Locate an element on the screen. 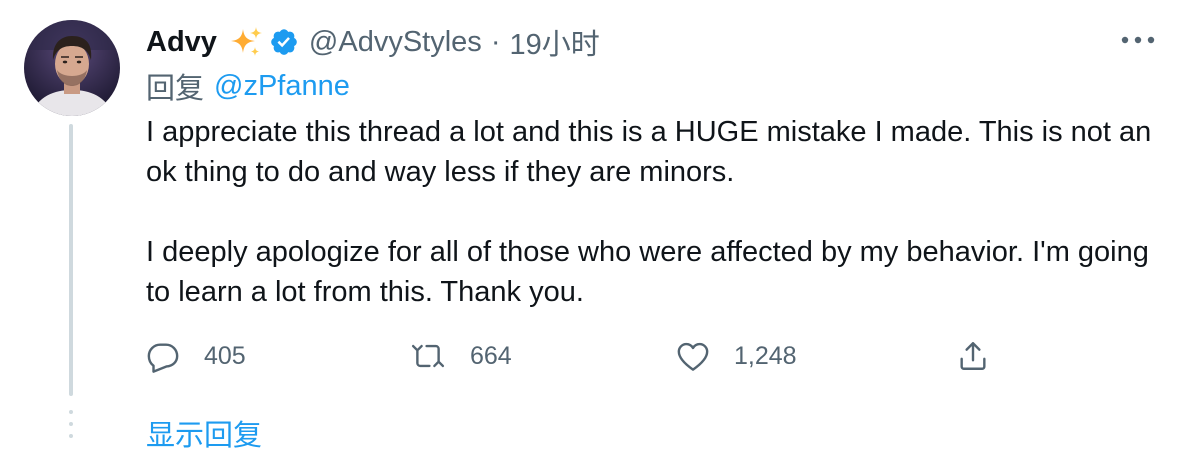 The height and width of the screenshot is (454, 1184). like-count: 1,248 is located at coordinates (765, 355).